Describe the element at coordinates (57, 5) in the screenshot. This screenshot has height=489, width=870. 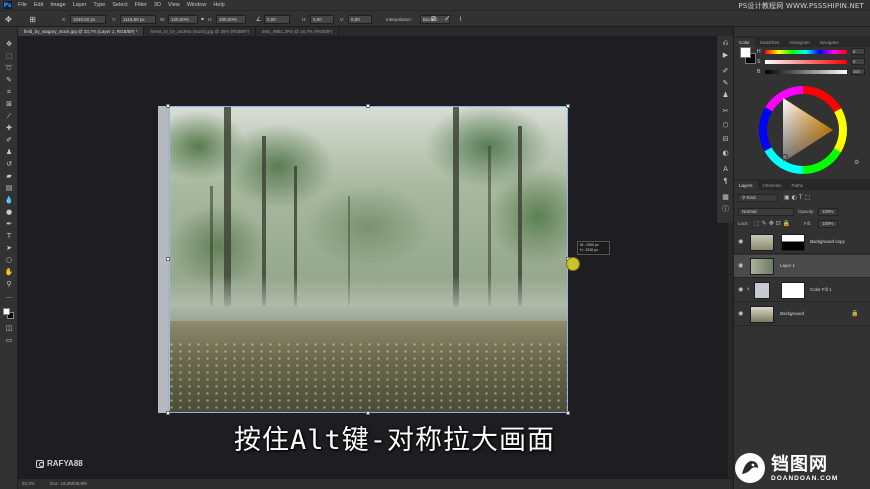
I see `menu-image: Image` at that location.